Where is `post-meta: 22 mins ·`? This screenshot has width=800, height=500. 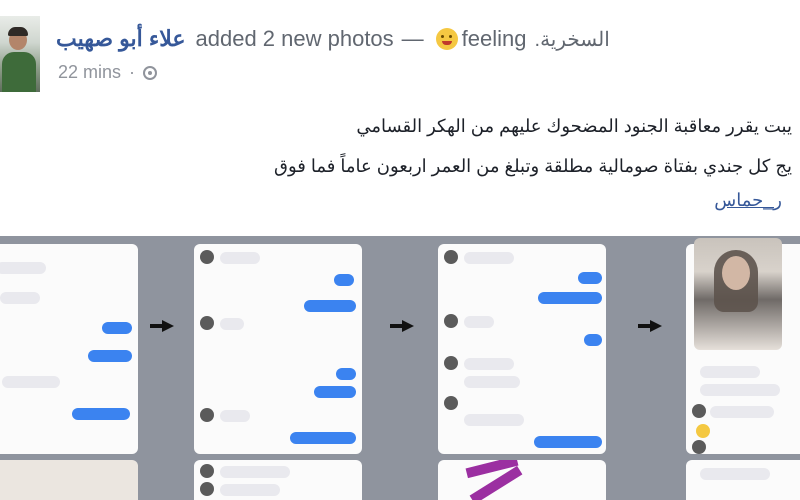 post-meta: 22 mins · is located at coordinates (108, 72).